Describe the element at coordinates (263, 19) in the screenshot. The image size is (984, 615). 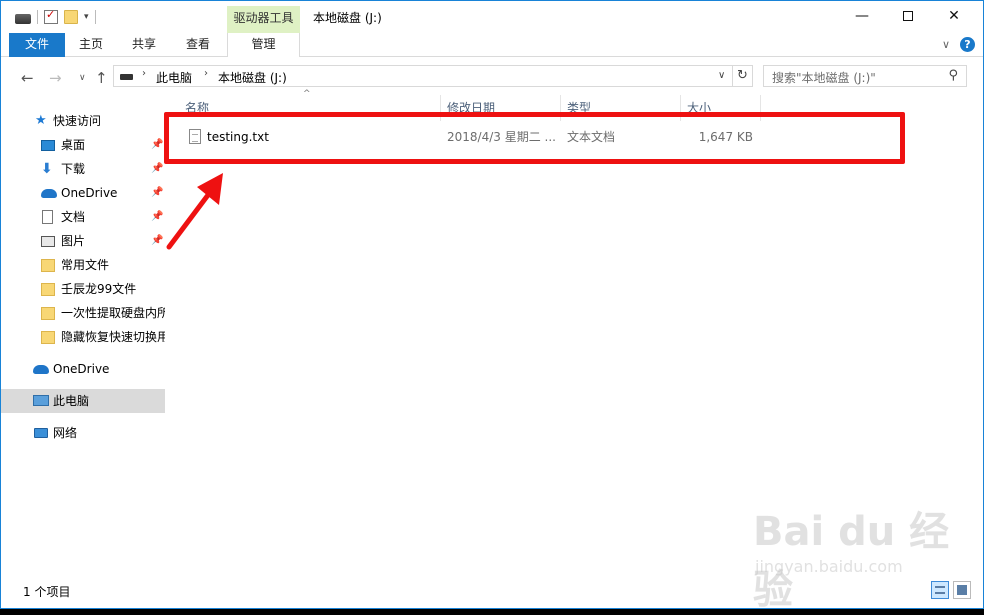
I see `drive-tools-context-label: 驱动器工具` at that location.